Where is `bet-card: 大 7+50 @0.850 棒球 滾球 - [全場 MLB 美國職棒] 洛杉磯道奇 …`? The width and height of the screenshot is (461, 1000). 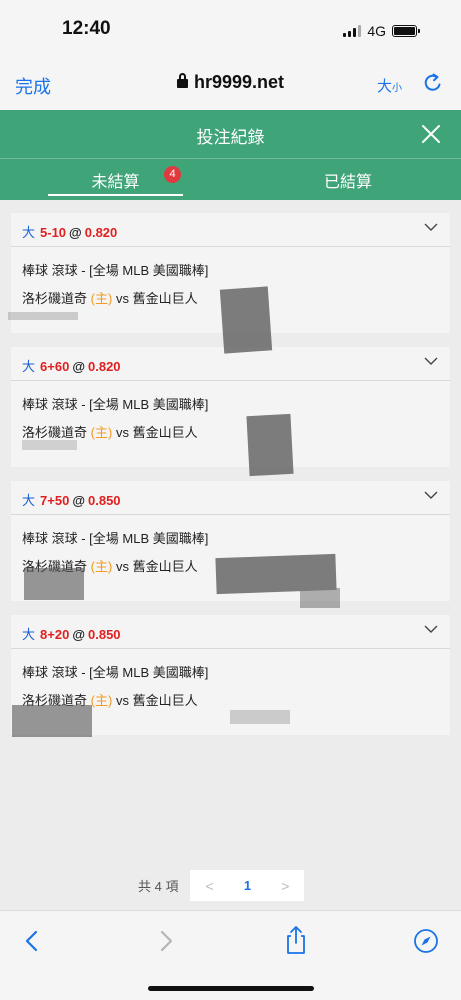 bet-card: 大 7+50 @0.850 棒球 滾球 - [全場 MLB 美國職棒] 洛杉磯道奇 … is located at coordinates (230, 541).